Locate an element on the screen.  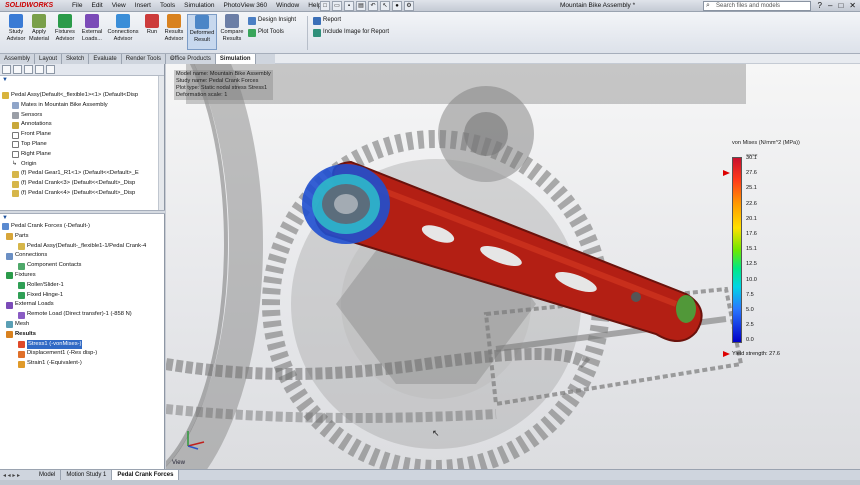
apply-material-button: Apply Material is located at coordinates (39, 28).